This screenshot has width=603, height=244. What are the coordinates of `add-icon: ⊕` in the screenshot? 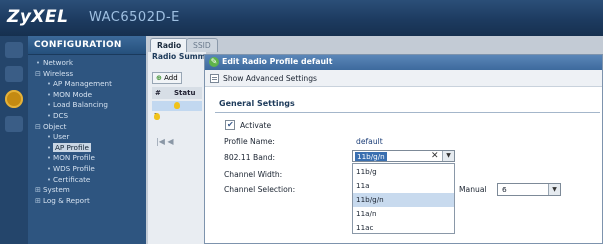 It's located at (159, 78).